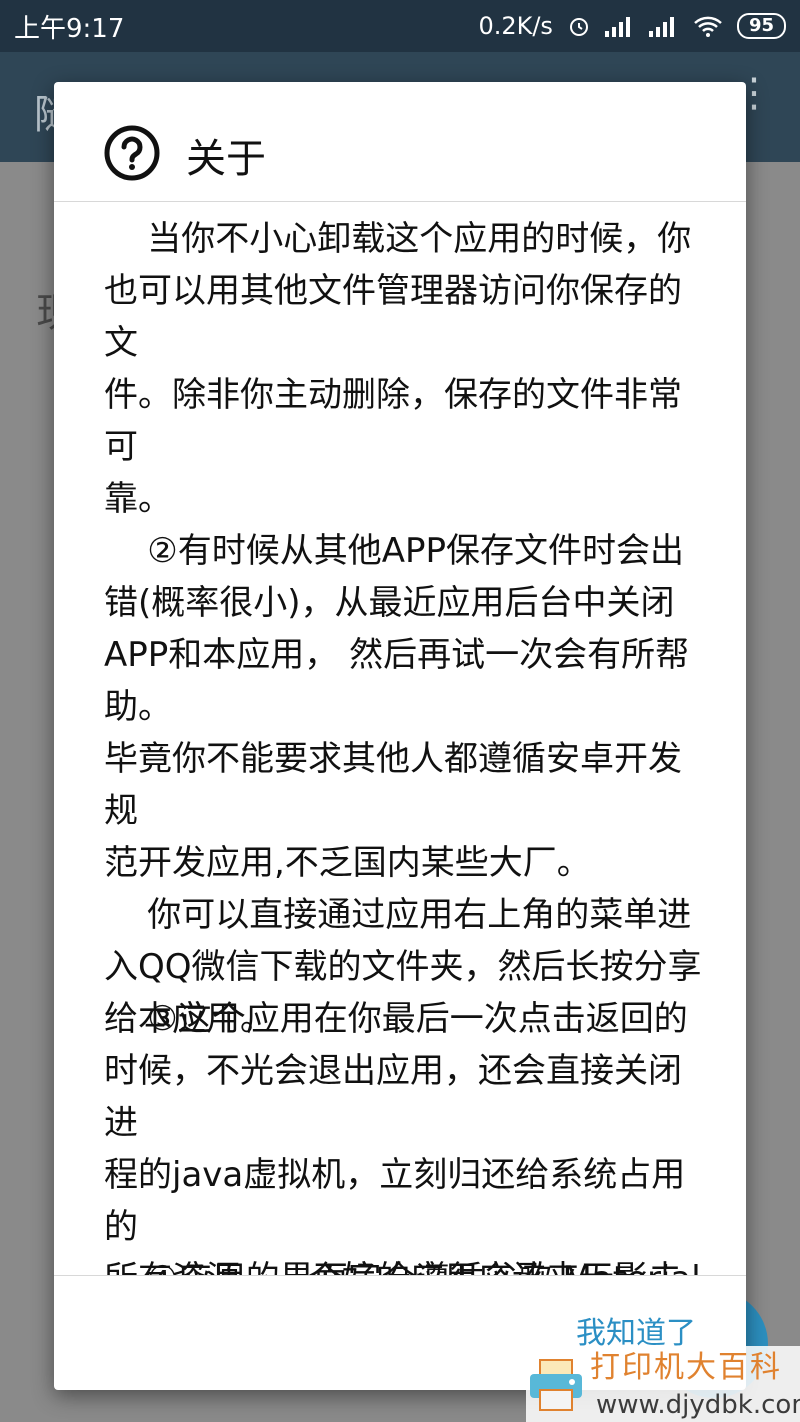 The height and width of the screenshot is (1422, 800). I want to click on battery-indicator: 95, so click(761, 26).